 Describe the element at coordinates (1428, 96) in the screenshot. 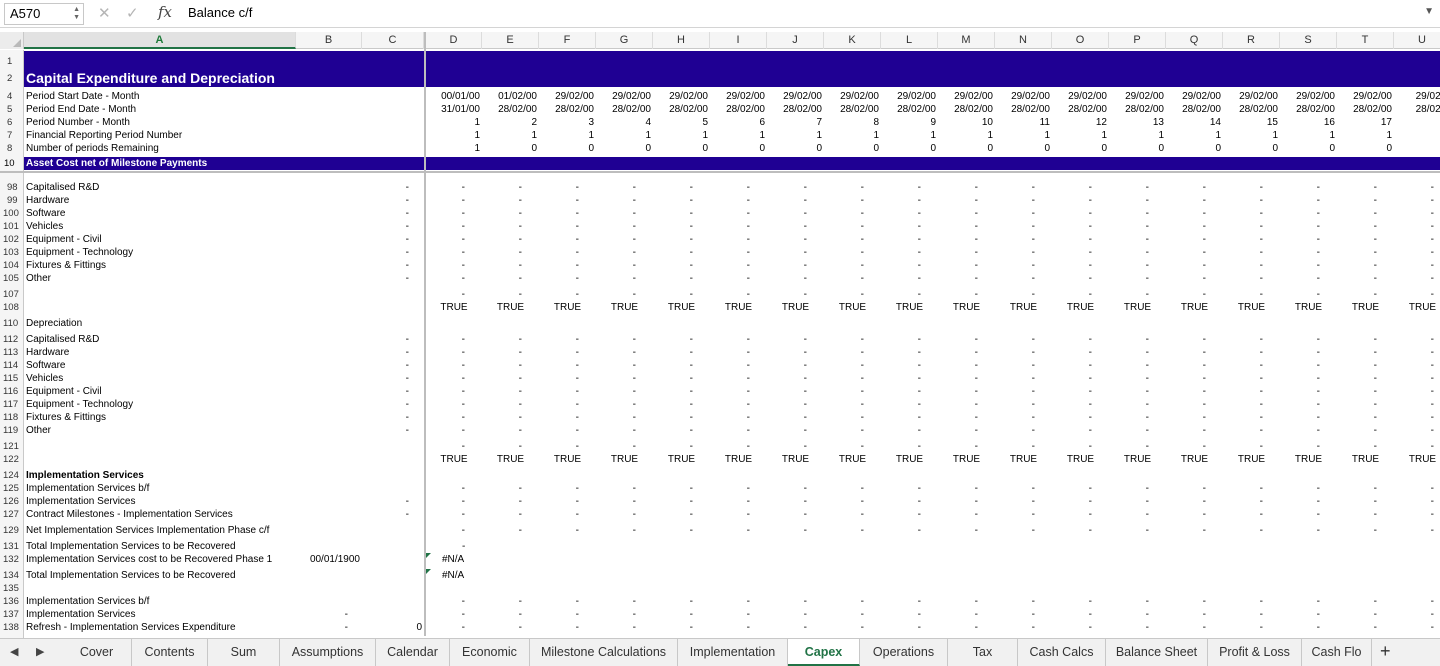

I see `cell-U: 29/02/0` at that location.